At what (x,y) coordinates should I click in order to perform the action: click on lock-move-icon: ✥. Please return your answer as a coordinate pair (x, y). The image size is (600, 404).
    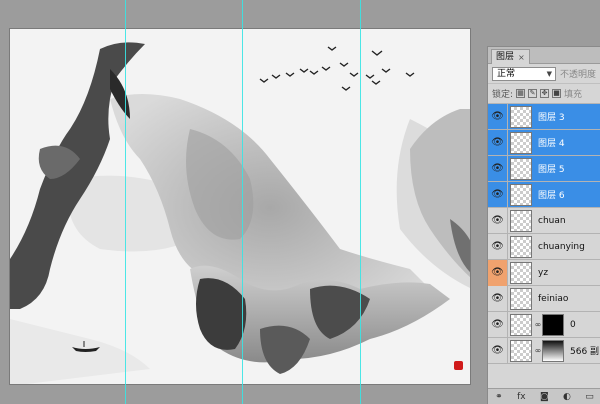
    Looking at the image, I should click on (545, 93).